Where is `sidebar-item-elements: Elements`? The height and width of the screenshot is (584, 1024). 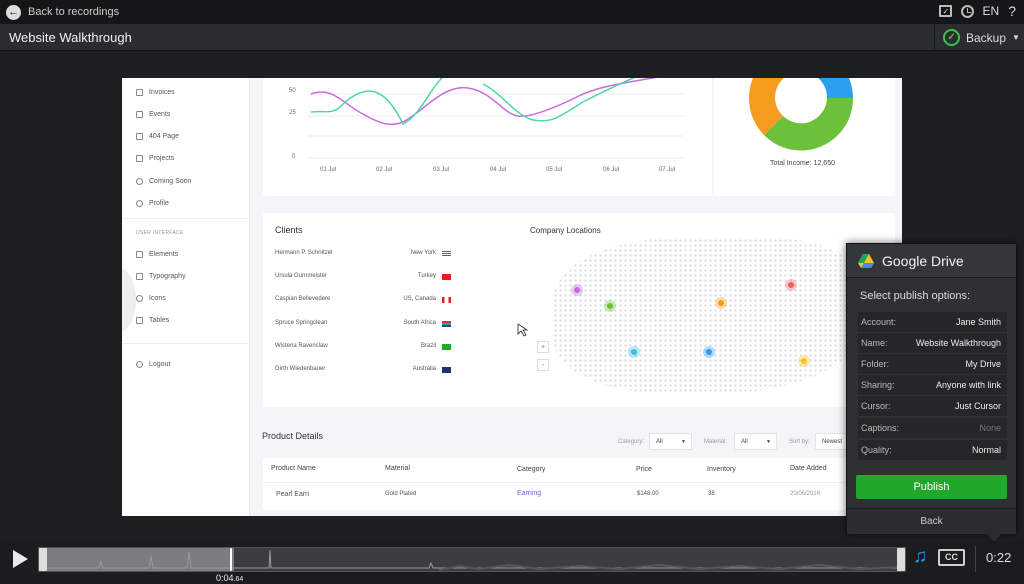
sidebar-item-elements: Elements is located at coordinates (157, 254).